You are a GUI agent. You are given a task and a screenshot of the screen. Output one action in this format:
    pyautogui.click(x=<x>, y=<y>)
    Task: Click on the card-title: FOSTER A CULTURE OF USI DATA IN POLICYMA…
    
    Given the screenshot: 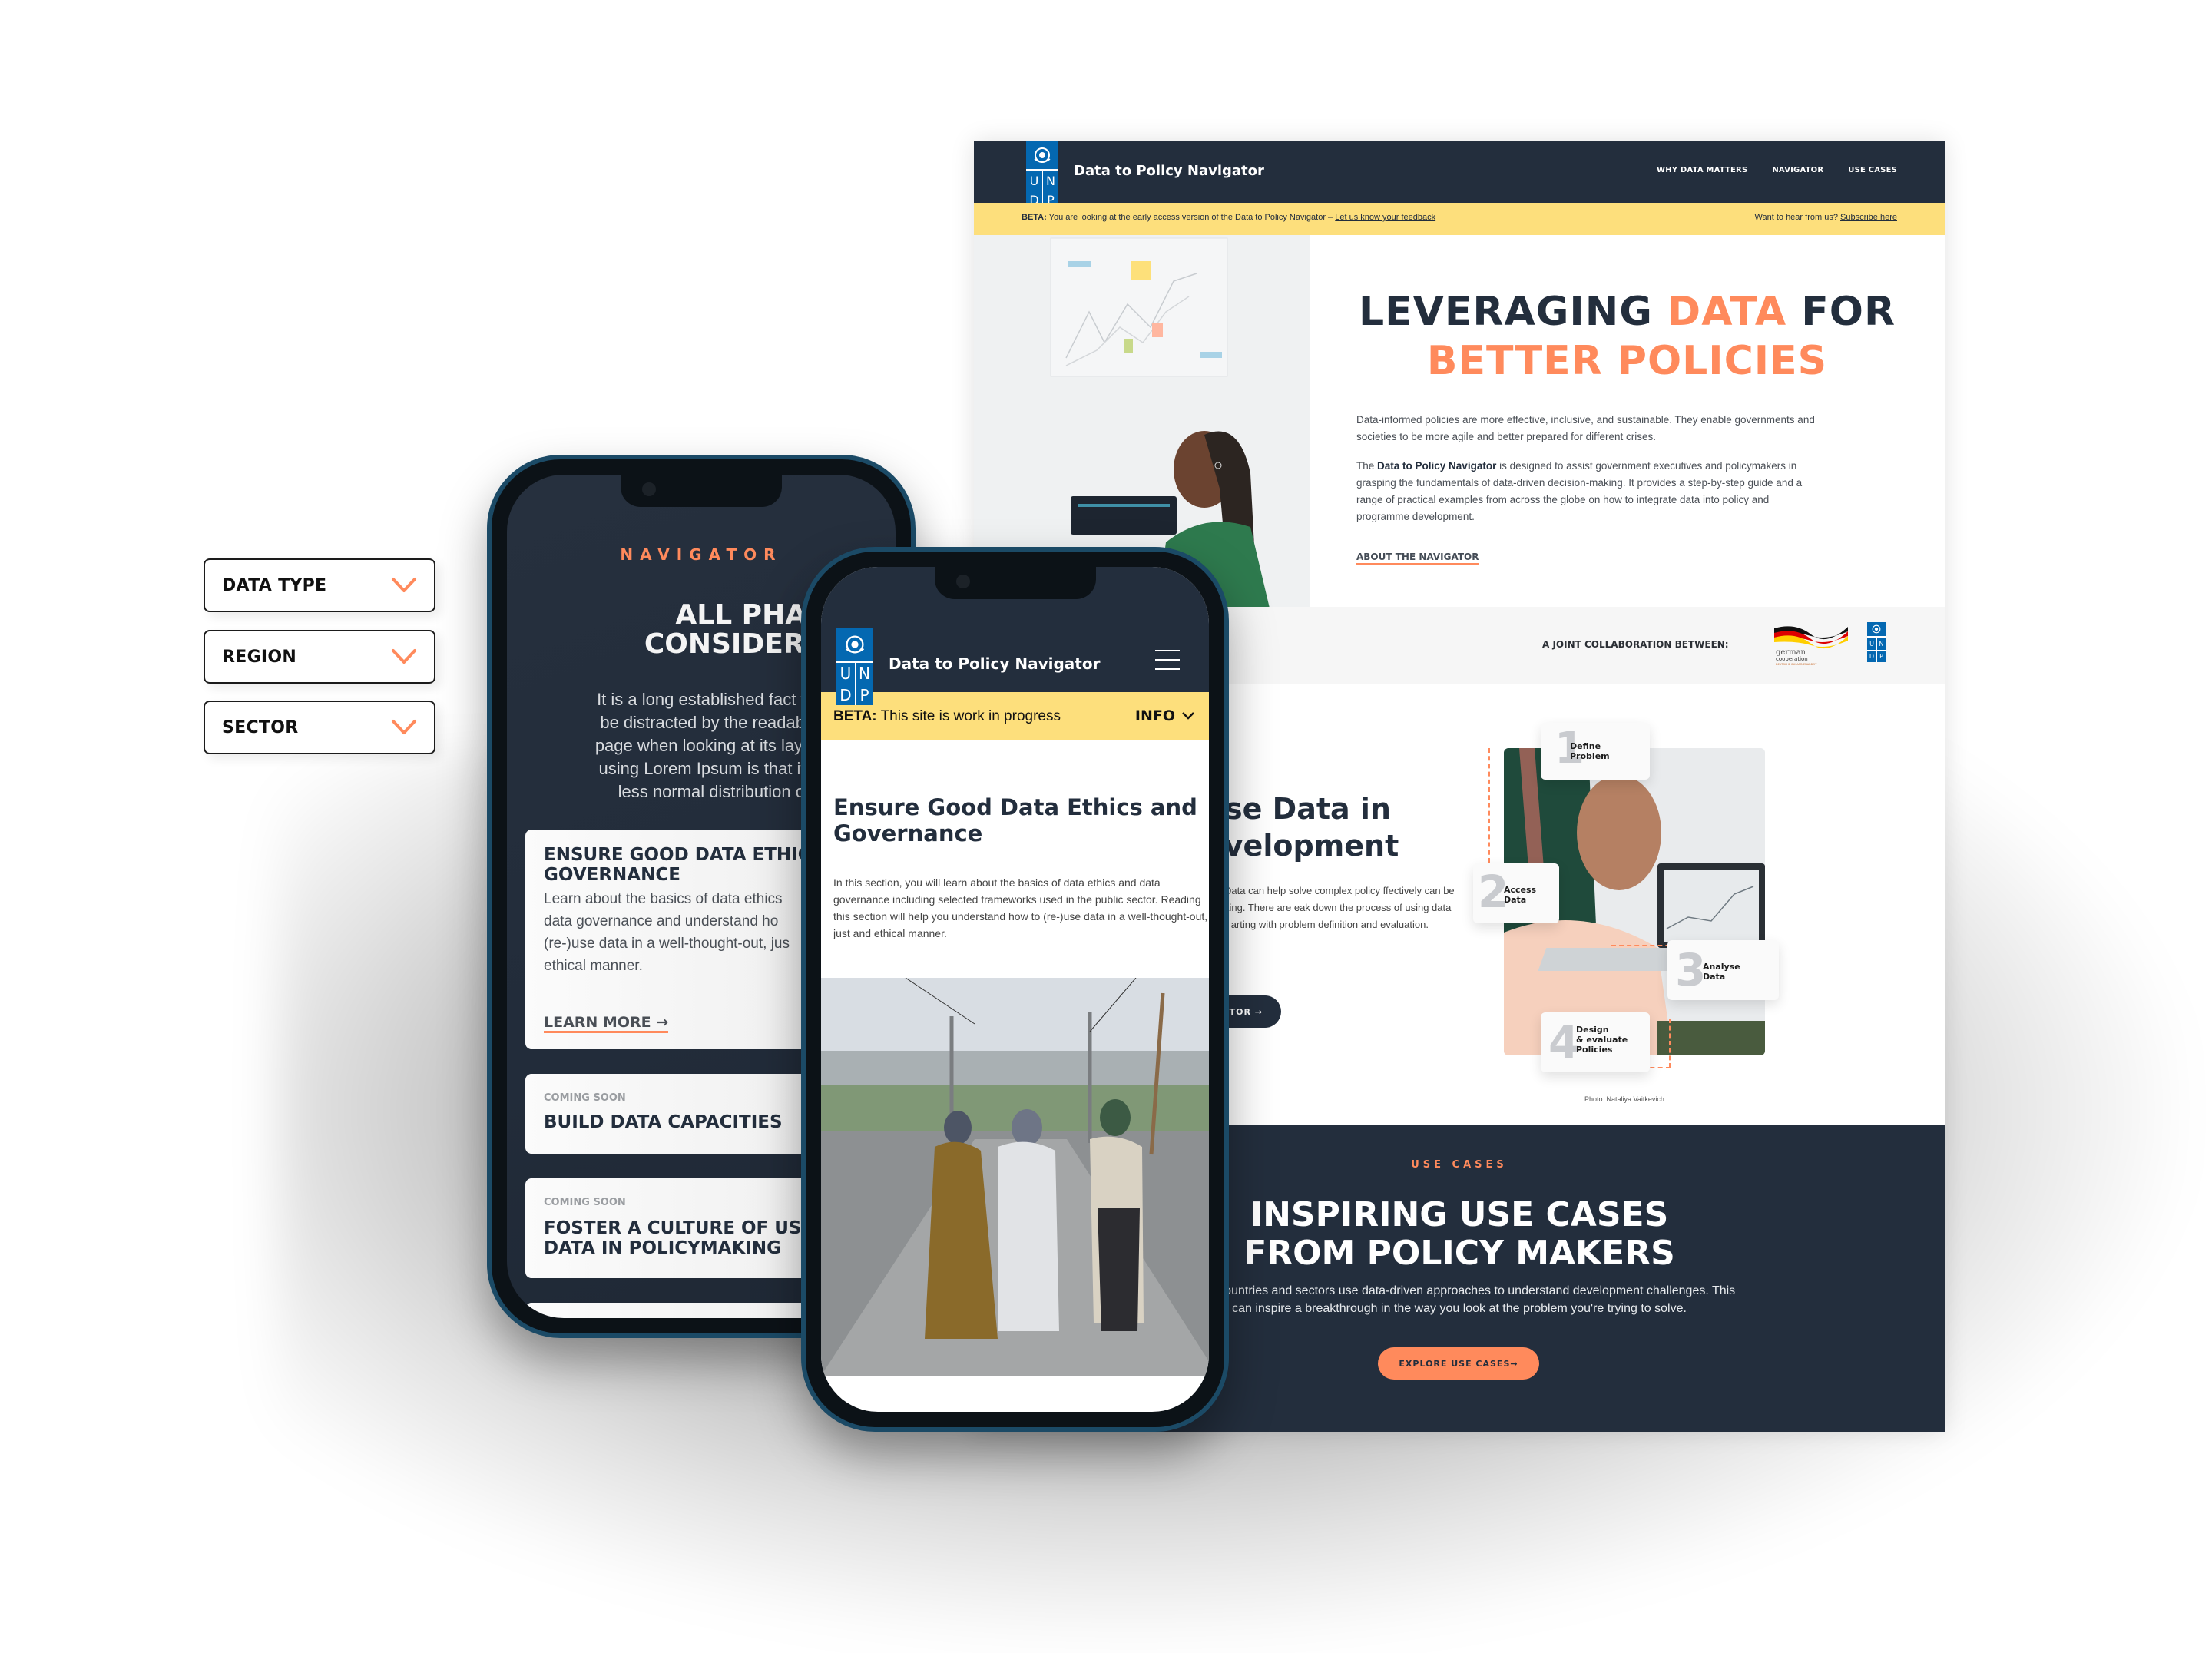 What is the action you would take?
    pyautogui.click(x=676, y=1238)
    